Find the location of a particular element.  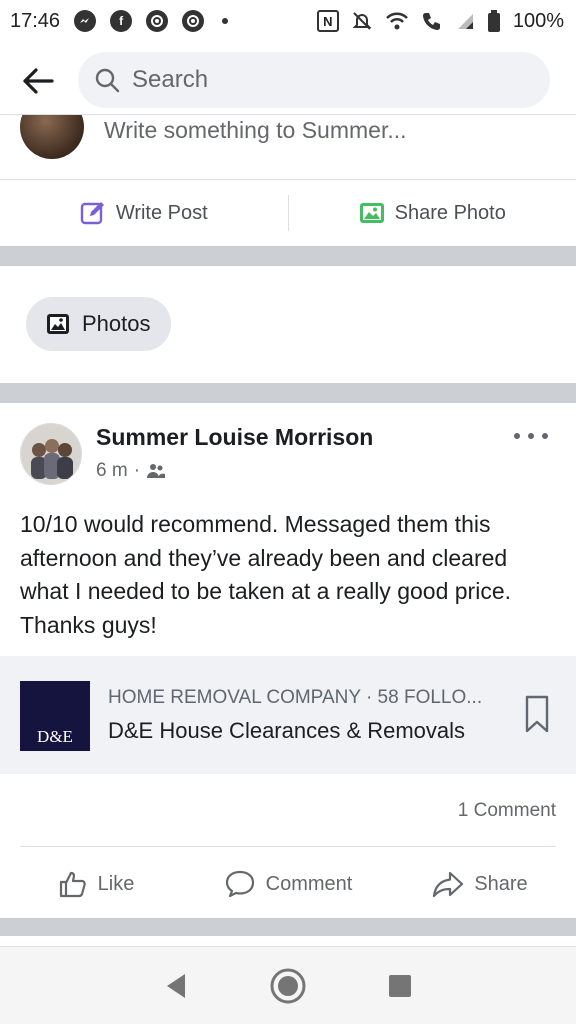

status-bar: 17:46 f N 100% is located at coordinates (288, 21).